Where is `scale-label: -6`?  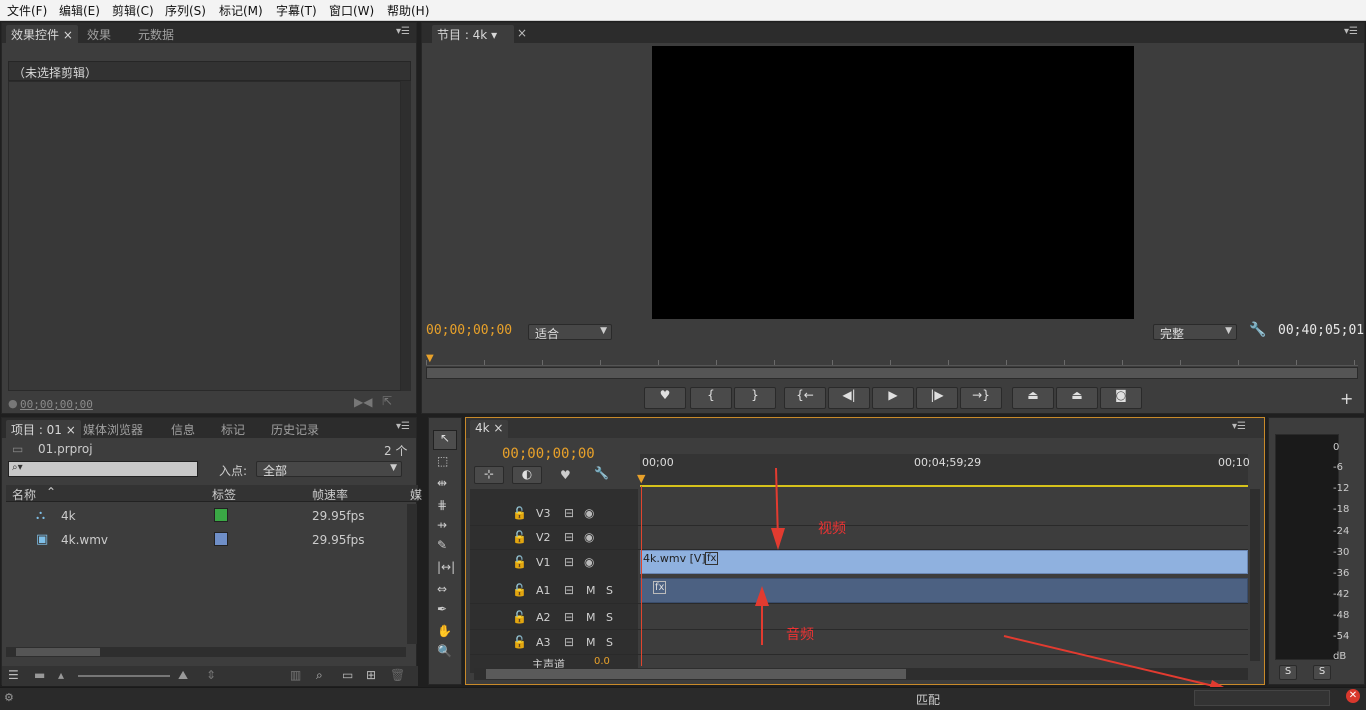
scale-label: -6 is located at coordinates (1338, 467).